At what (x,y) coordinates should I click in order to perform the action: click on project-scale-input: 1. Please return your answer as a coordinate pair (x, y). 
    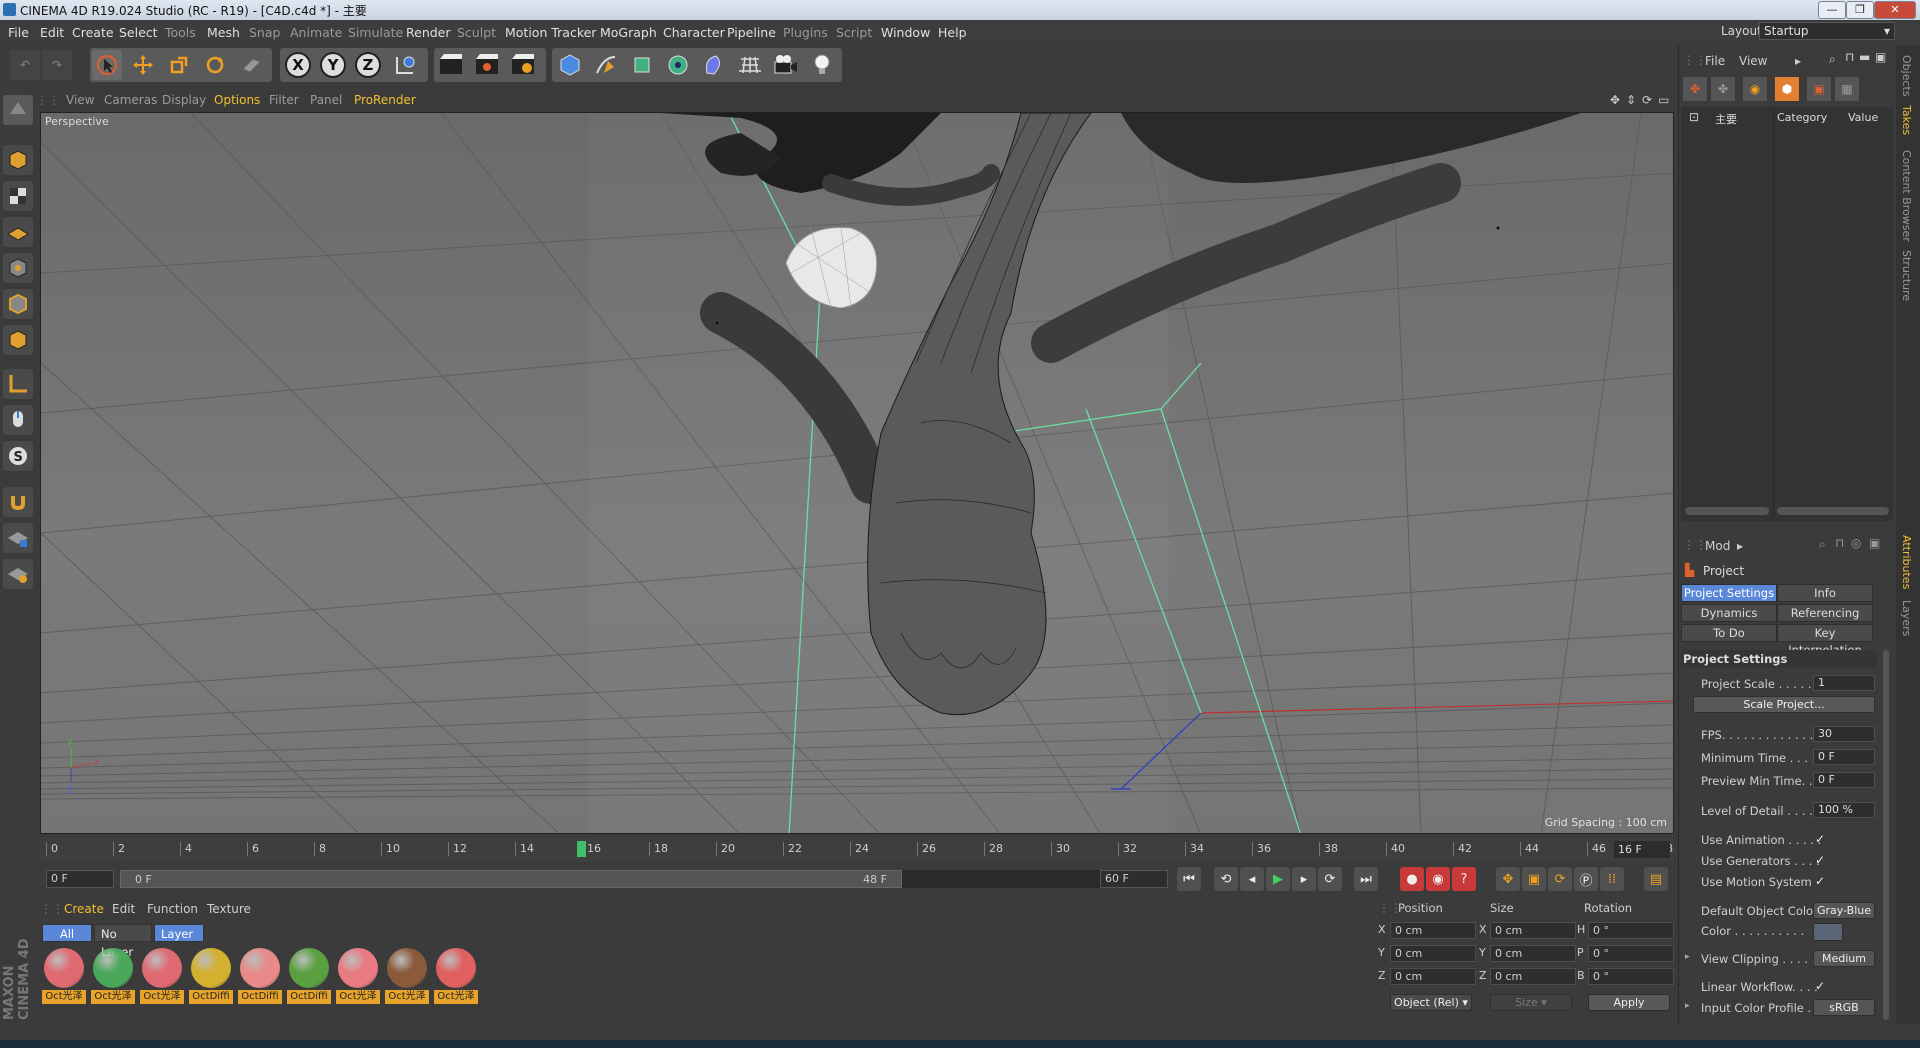
    Looking at the image, I should click on (1844, 683).